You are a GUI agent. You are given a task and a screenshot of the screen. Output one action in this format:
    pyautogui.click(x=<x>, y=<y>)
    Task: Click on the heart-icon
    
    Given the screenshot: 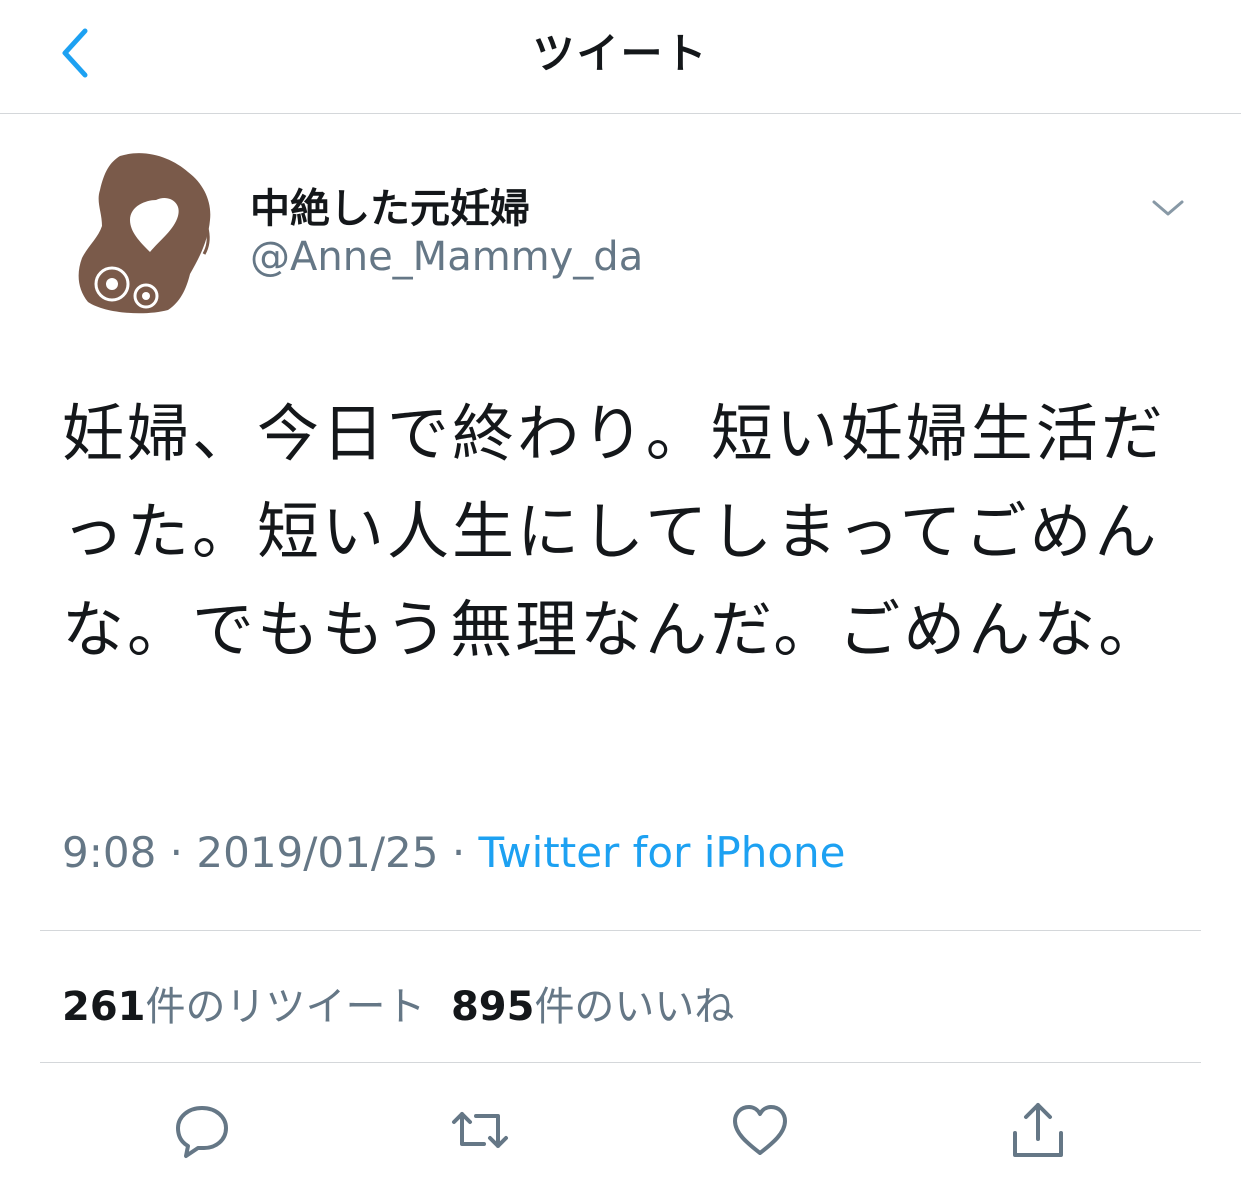 What is the action you would take?
    pyautogui.click(x=760, y=1130)
    